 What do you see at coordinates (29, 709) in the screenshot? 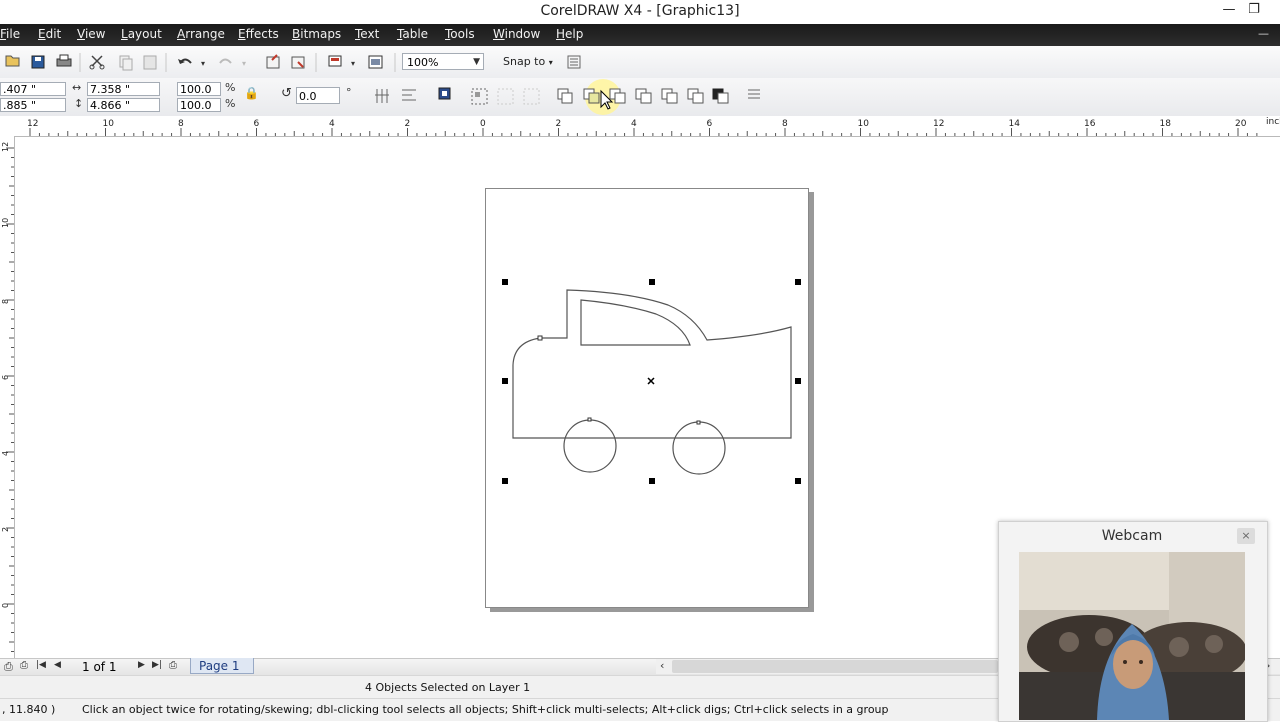
I see `cursor-coordinates: , 11.840 )` at bounding box center [29, 709].